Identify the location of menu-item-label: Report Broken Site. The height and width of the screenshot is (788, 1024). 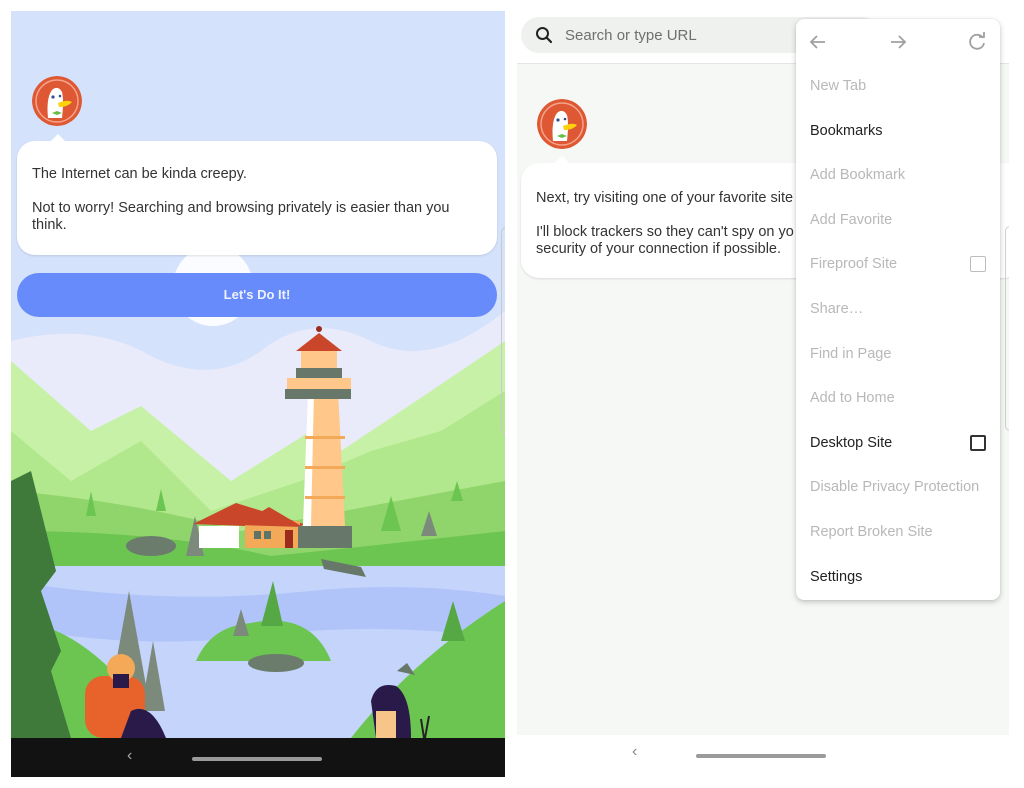
(871, 532).